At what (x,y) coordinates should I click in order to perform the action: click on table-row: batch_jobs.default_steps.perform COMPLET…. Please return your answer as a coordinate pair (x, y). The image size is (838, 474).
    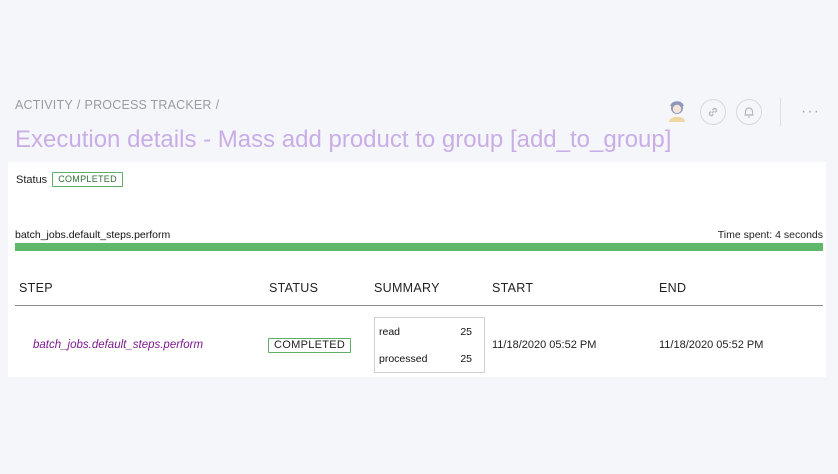
    Looking at the image, I should click on (419, 345).